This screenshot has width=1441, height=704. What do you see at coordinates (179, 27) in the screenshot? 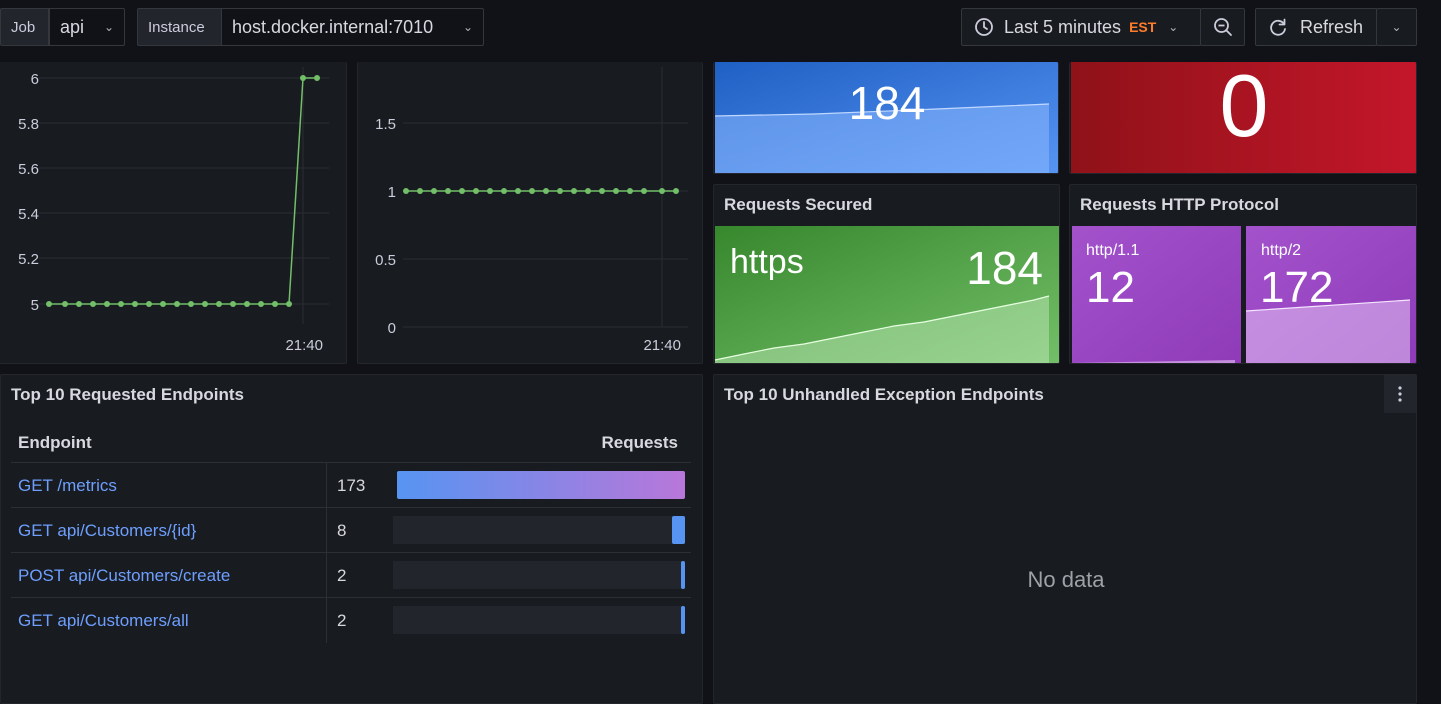
I see `instance-variable-label: Instance` at bounding box center [179, 27].